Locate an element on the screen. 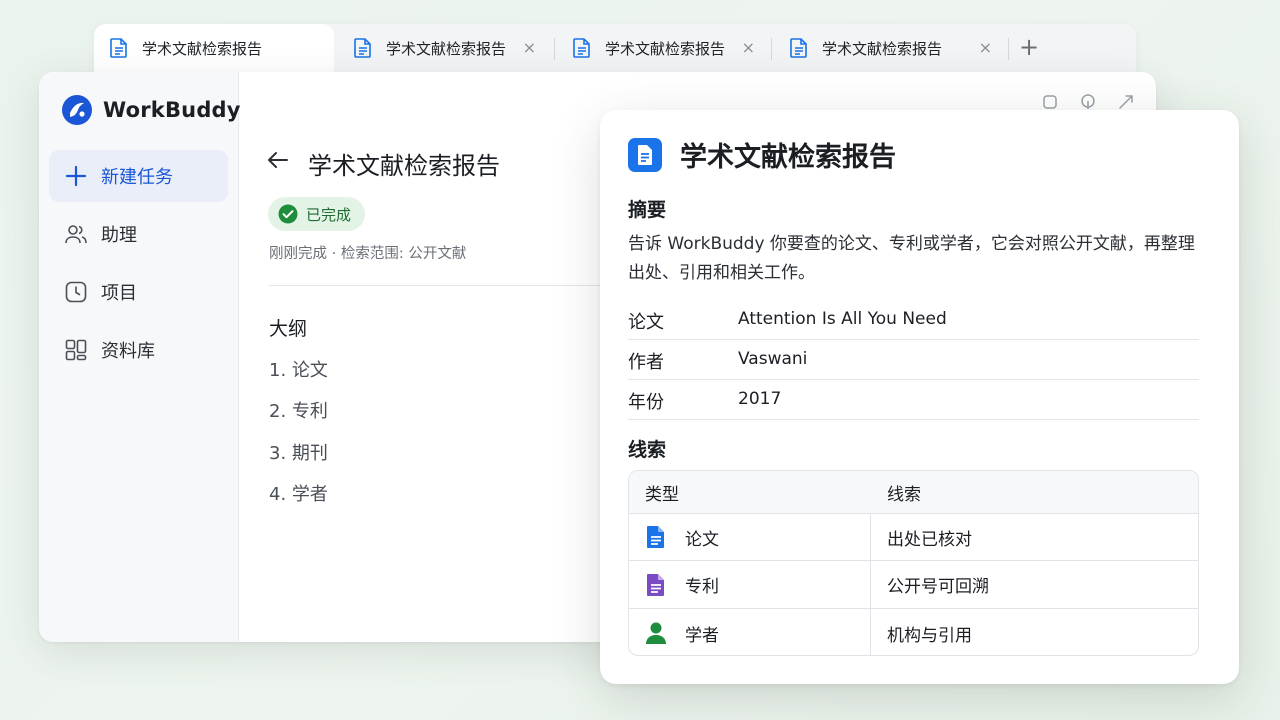 The width and height of the screenshot is (1280, 720). sidebar-item-label: 助理 is located at coordinates (119, 235).